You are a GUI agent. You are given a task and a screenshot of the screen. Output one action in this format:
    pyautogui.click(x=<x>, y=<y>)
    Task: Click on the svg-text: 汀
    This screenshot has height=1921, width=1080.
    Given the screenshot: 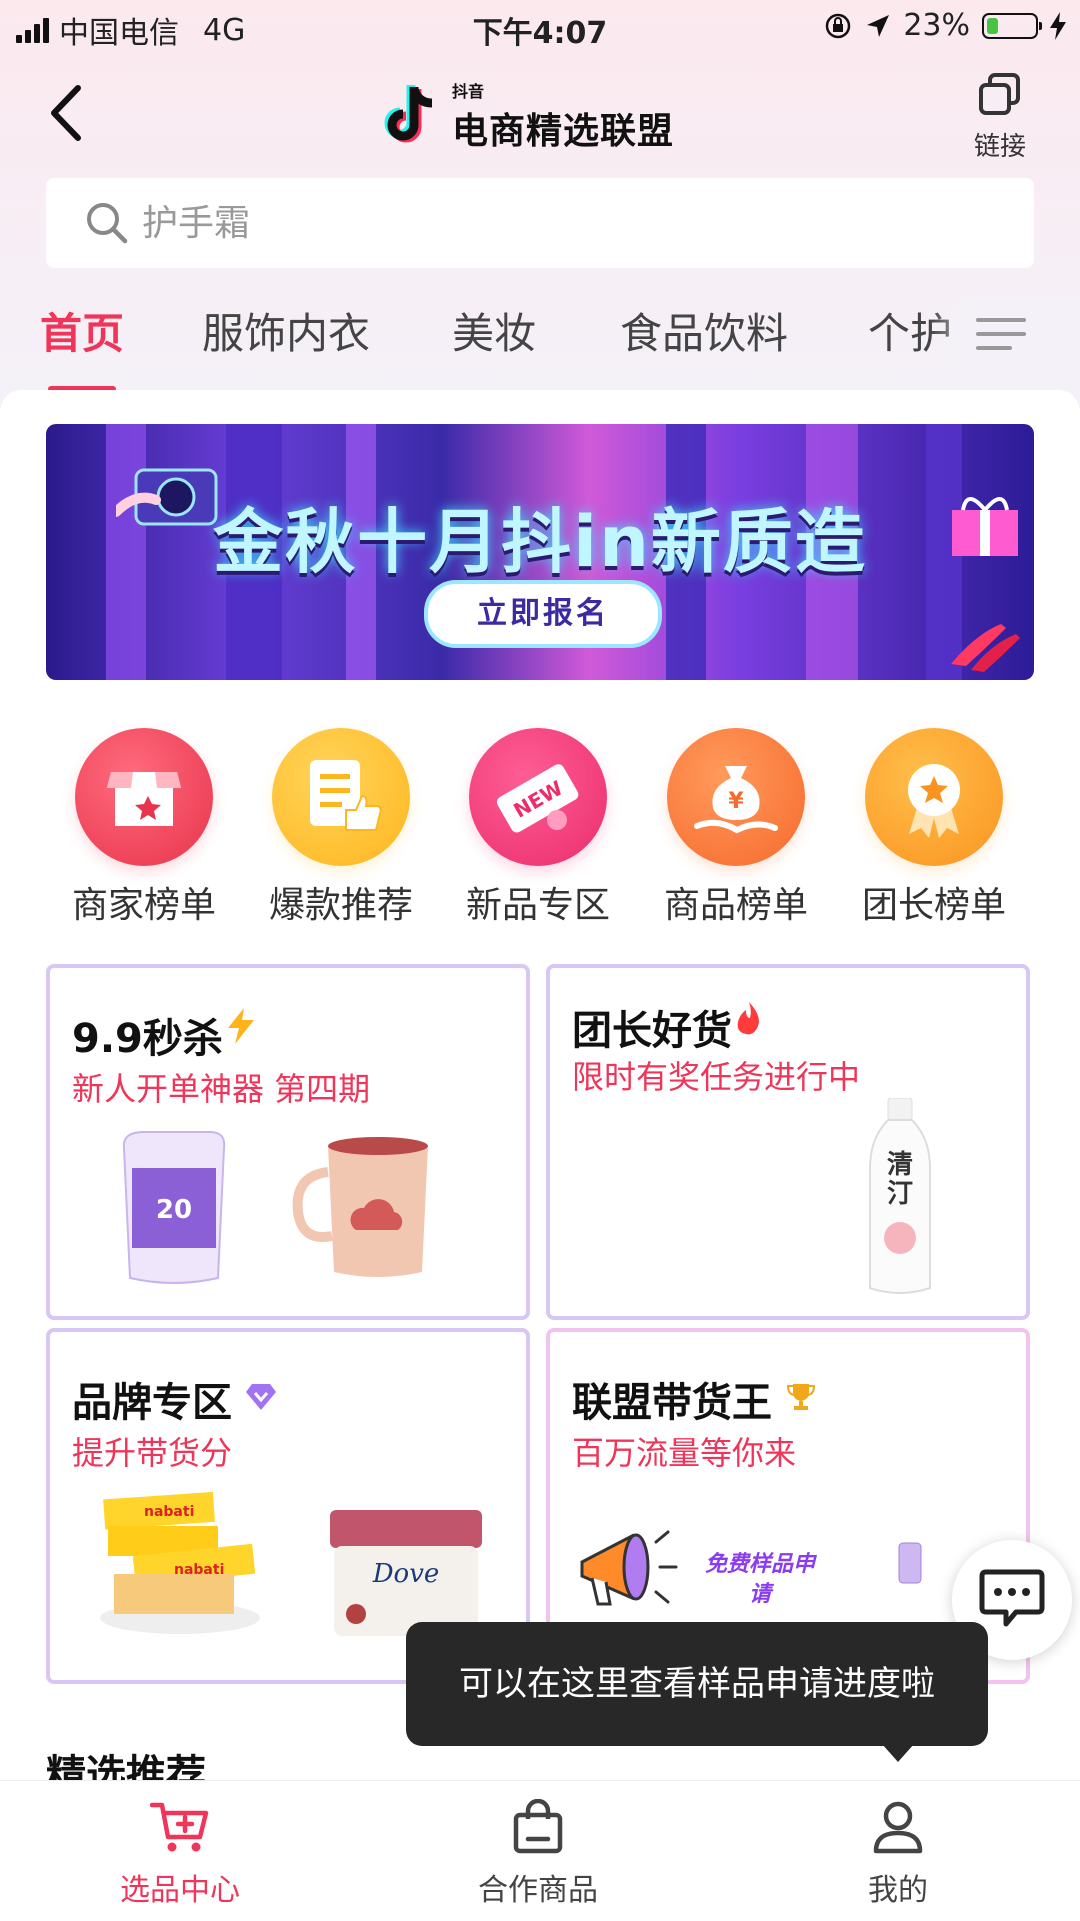 What is the action you would take?
    pyautogui.click(x=900, y=1194)
    